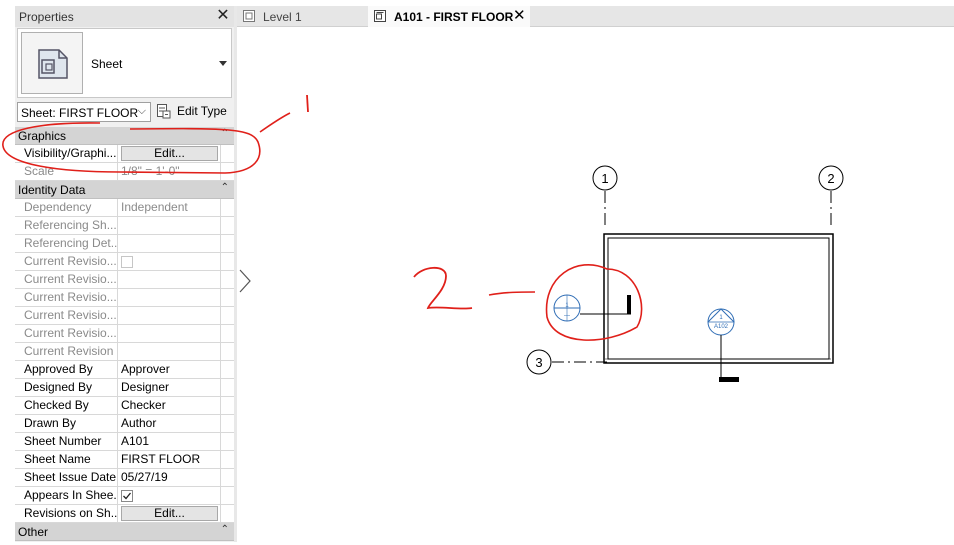  Describe the element at coordinates (42, 136) in the screenshot. I see `category-label: Graphics` at that location.